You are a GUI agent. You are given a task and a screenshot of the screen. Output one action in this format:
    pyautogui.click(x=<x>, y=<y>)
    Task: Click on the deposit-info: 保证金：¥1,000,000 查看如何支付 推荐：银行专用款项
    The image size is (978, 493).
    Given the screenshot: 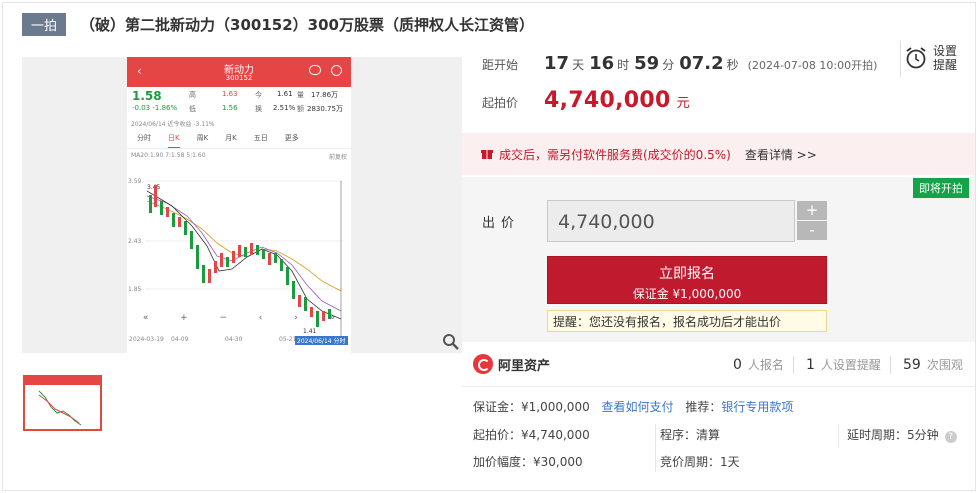 What is the action you would take?
    pyautogui.click(x=633, y=407)
    